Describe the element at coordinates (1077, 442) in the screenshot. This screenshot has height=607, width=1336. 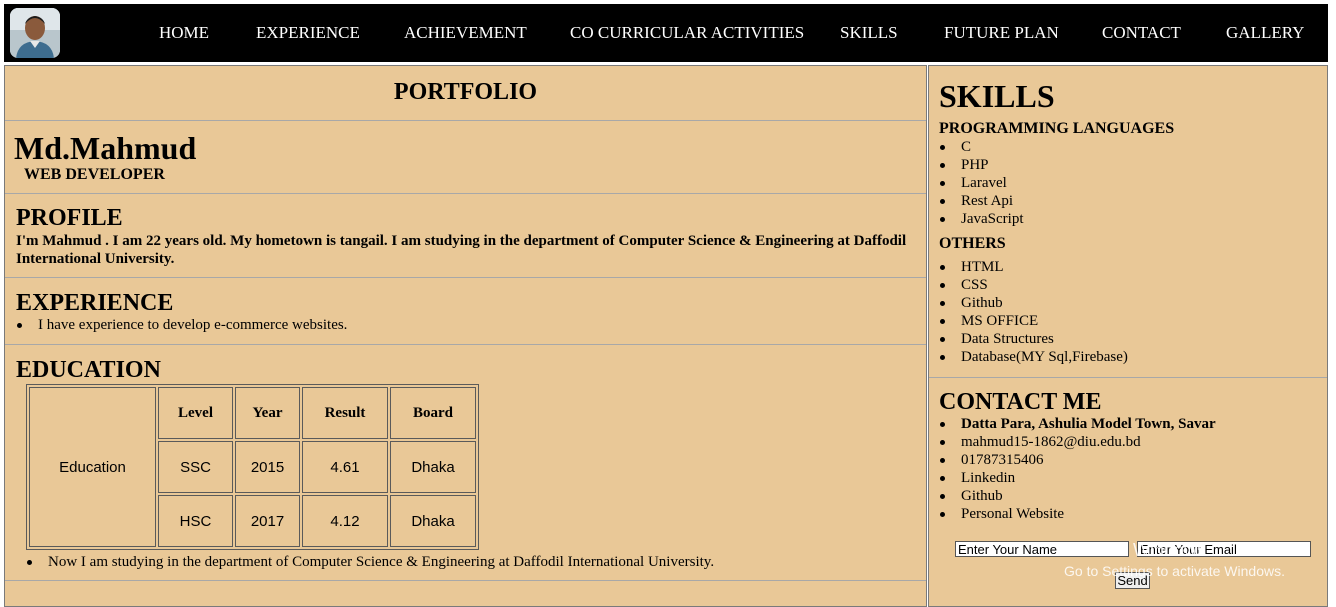
I see `contact-email: mahmud15-1862@diu.edu.bd` at that location.